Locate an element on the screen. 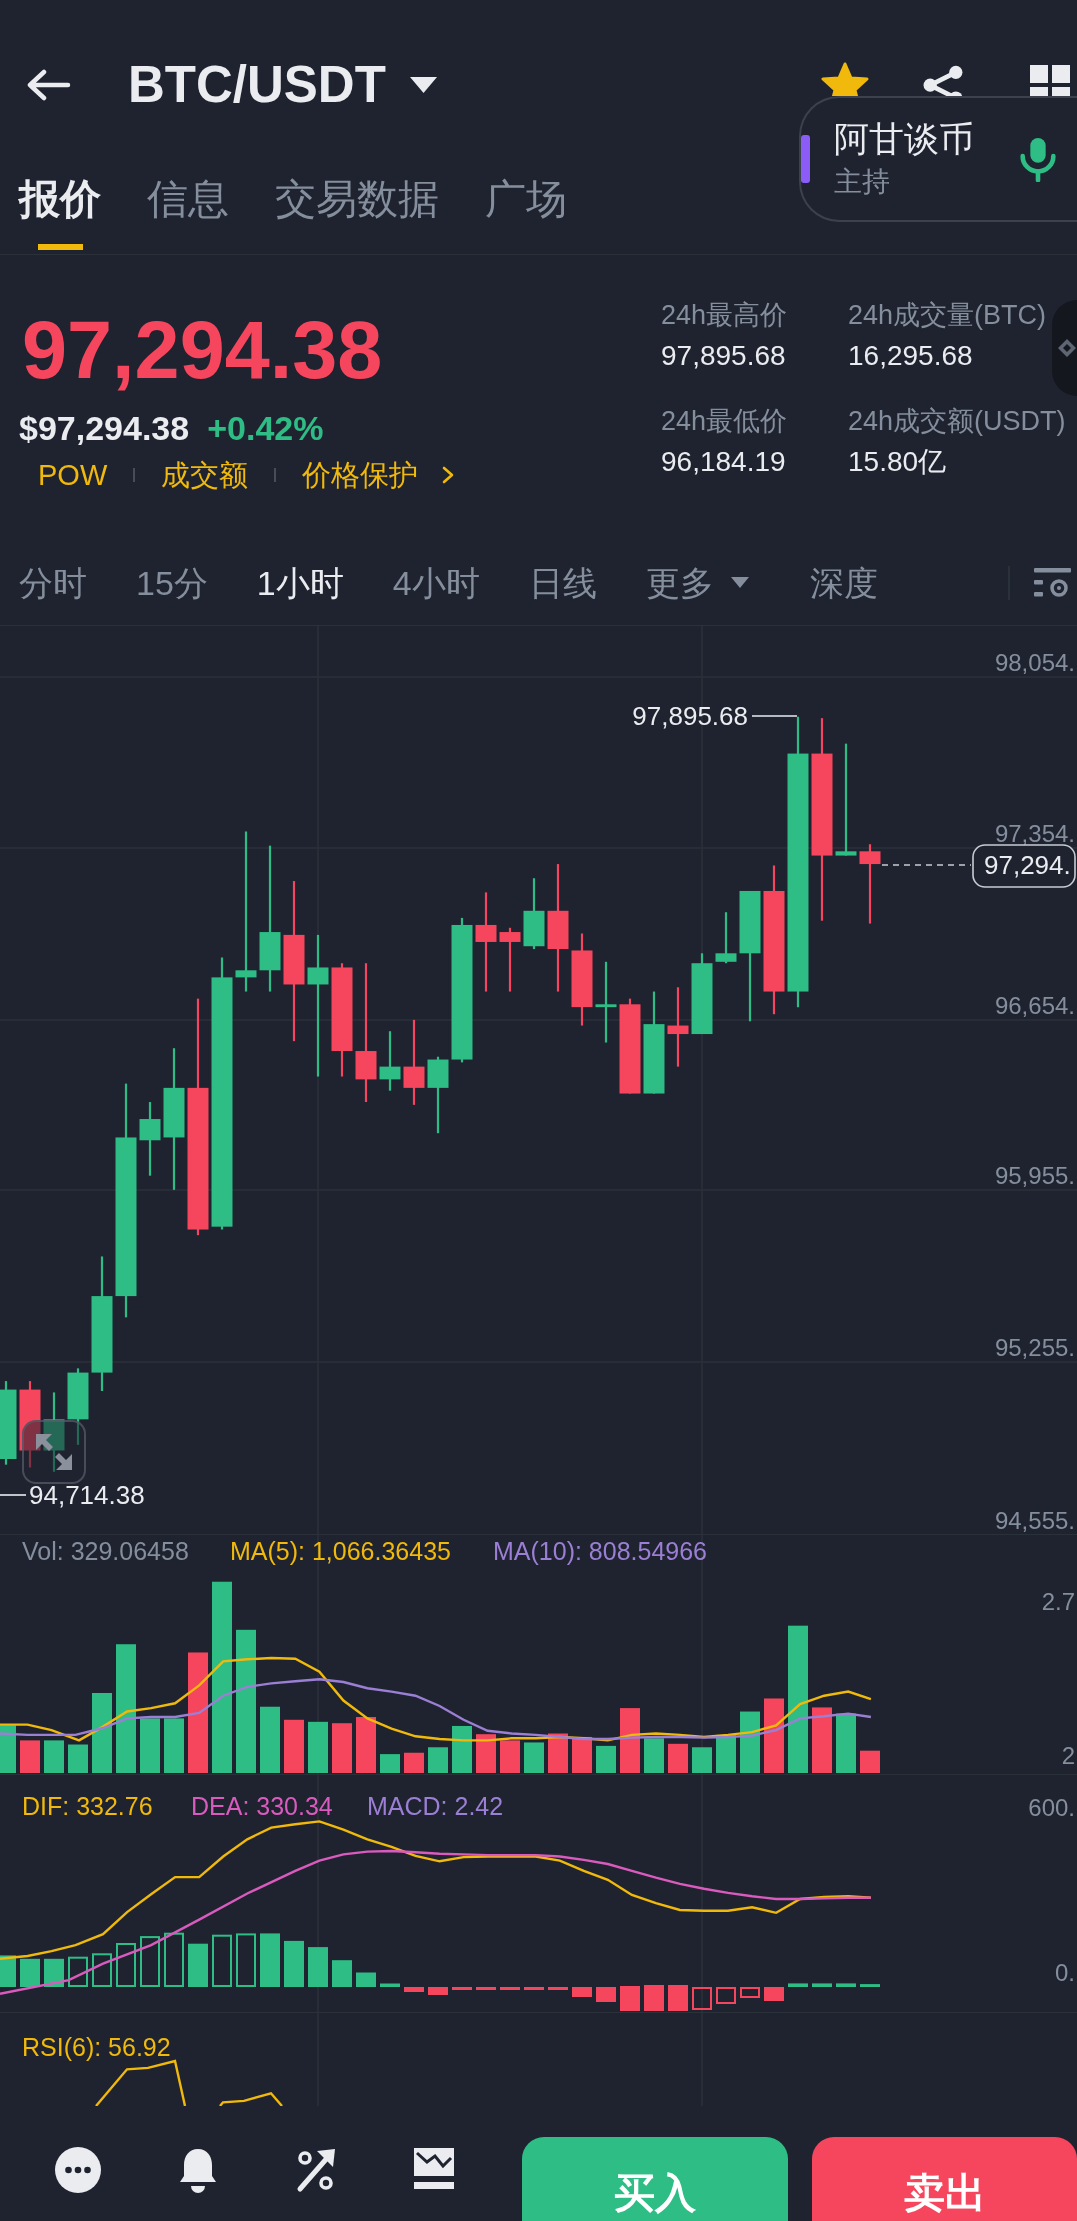 Image resolution: width=1077 pixels, height=2221 pixels. axis-label: 2 is located at coordinates (1068, 1755).